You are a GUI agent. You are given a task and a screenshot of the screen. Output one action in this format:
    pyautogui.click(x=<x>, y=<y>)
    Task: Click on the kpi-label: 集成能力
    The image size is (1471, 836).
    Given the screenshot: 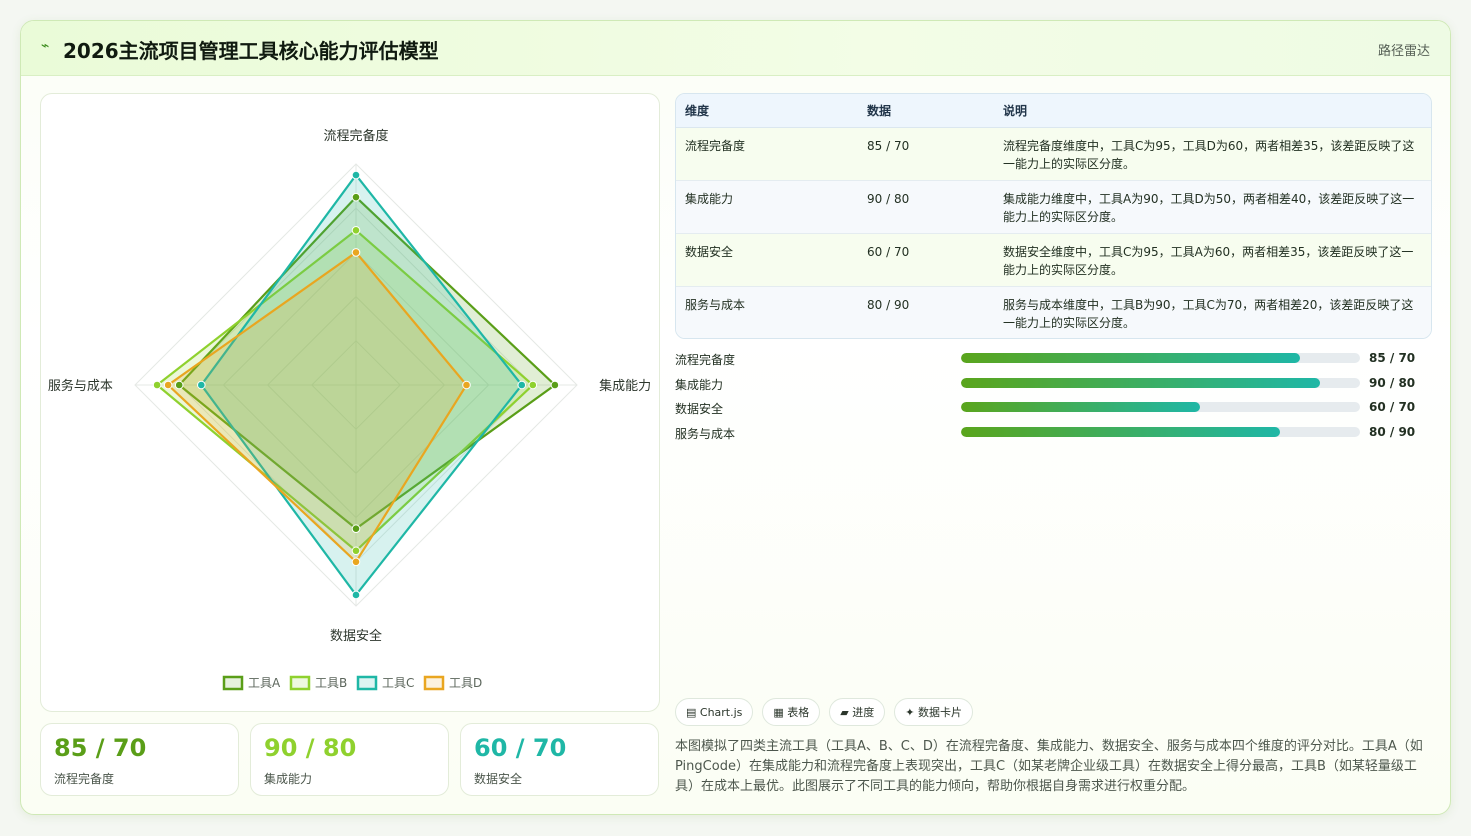 What is the action you would take?
    pyautogui.click(x=288, y=779)
    